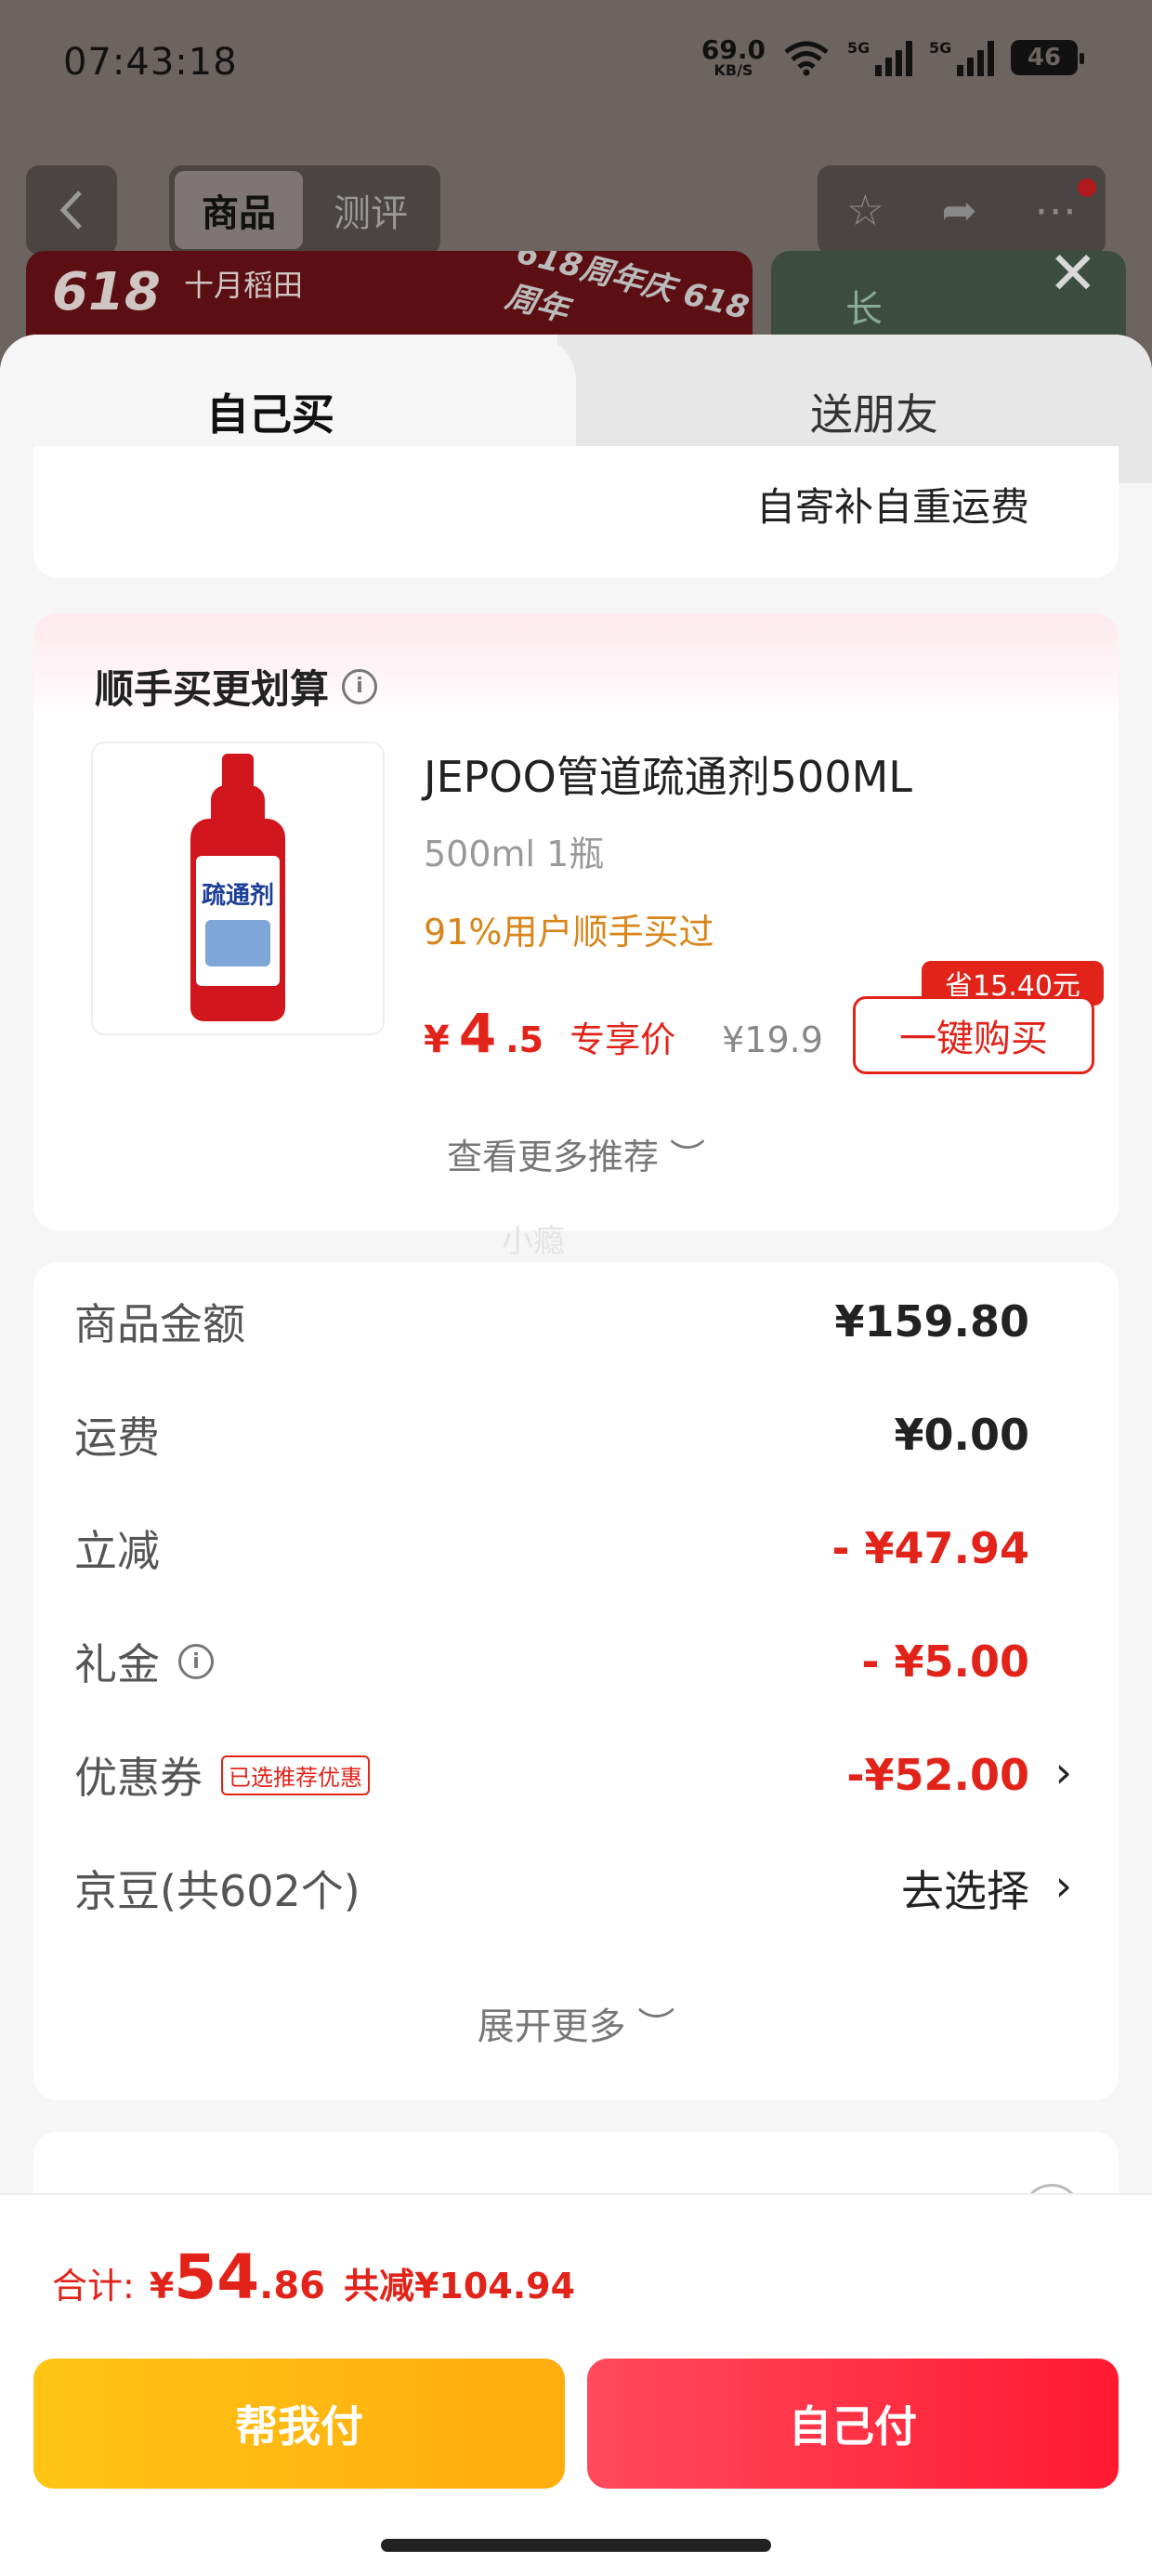  What do you see at coordinates (295, 1775) in the screenshot?
I see `coupon-tag: 已选推荐优惠` at bounding box center [295, 1775].